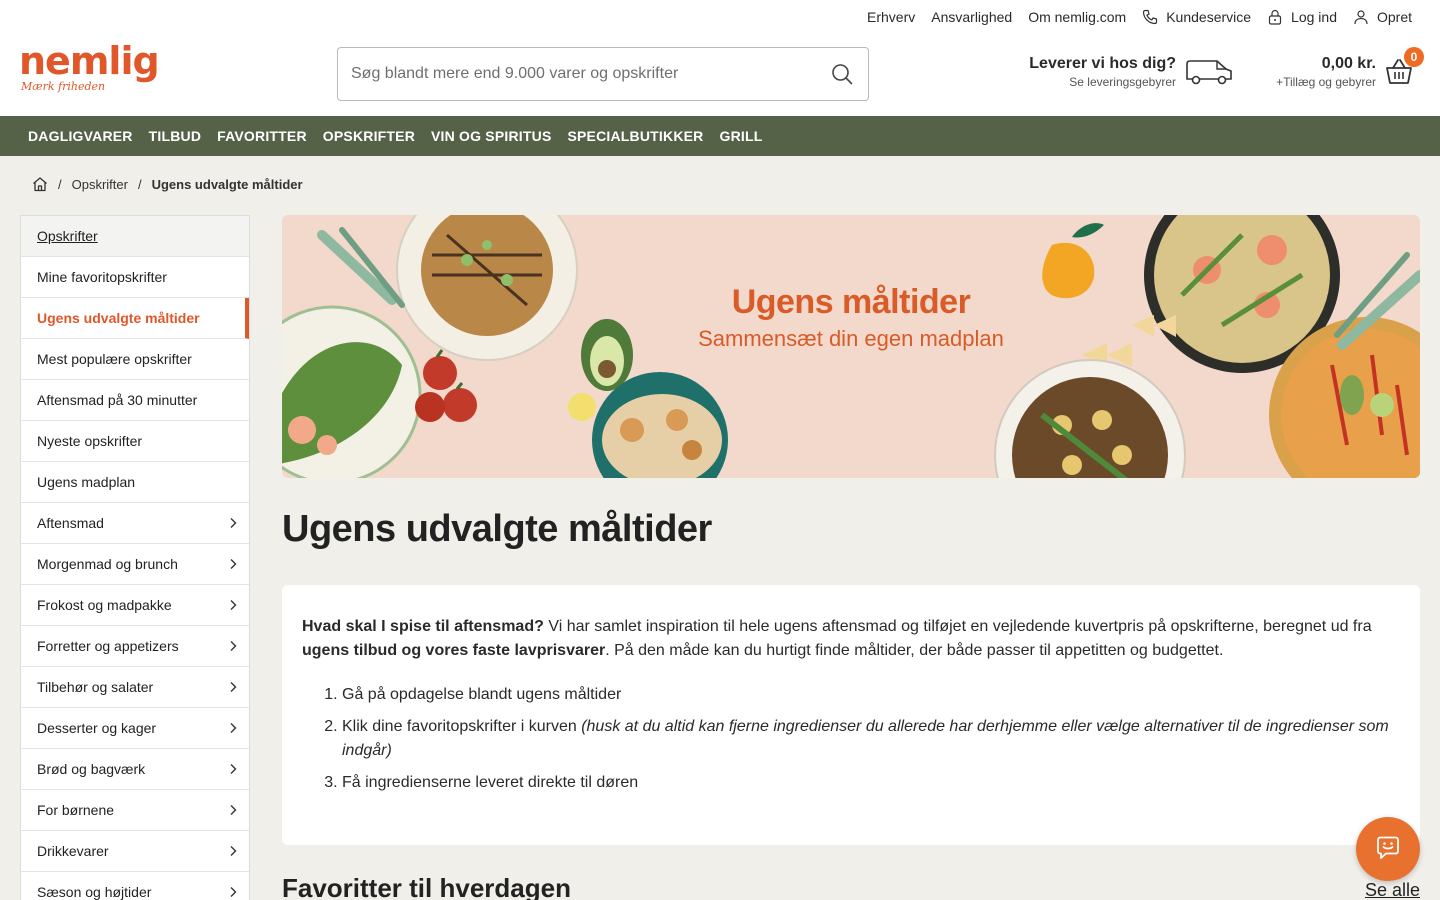 Image resolution: width=1440 pixels, height=900 pixels. I want to click on nemlig-logo: nemlig Mærk friheden, so click(89, 69).